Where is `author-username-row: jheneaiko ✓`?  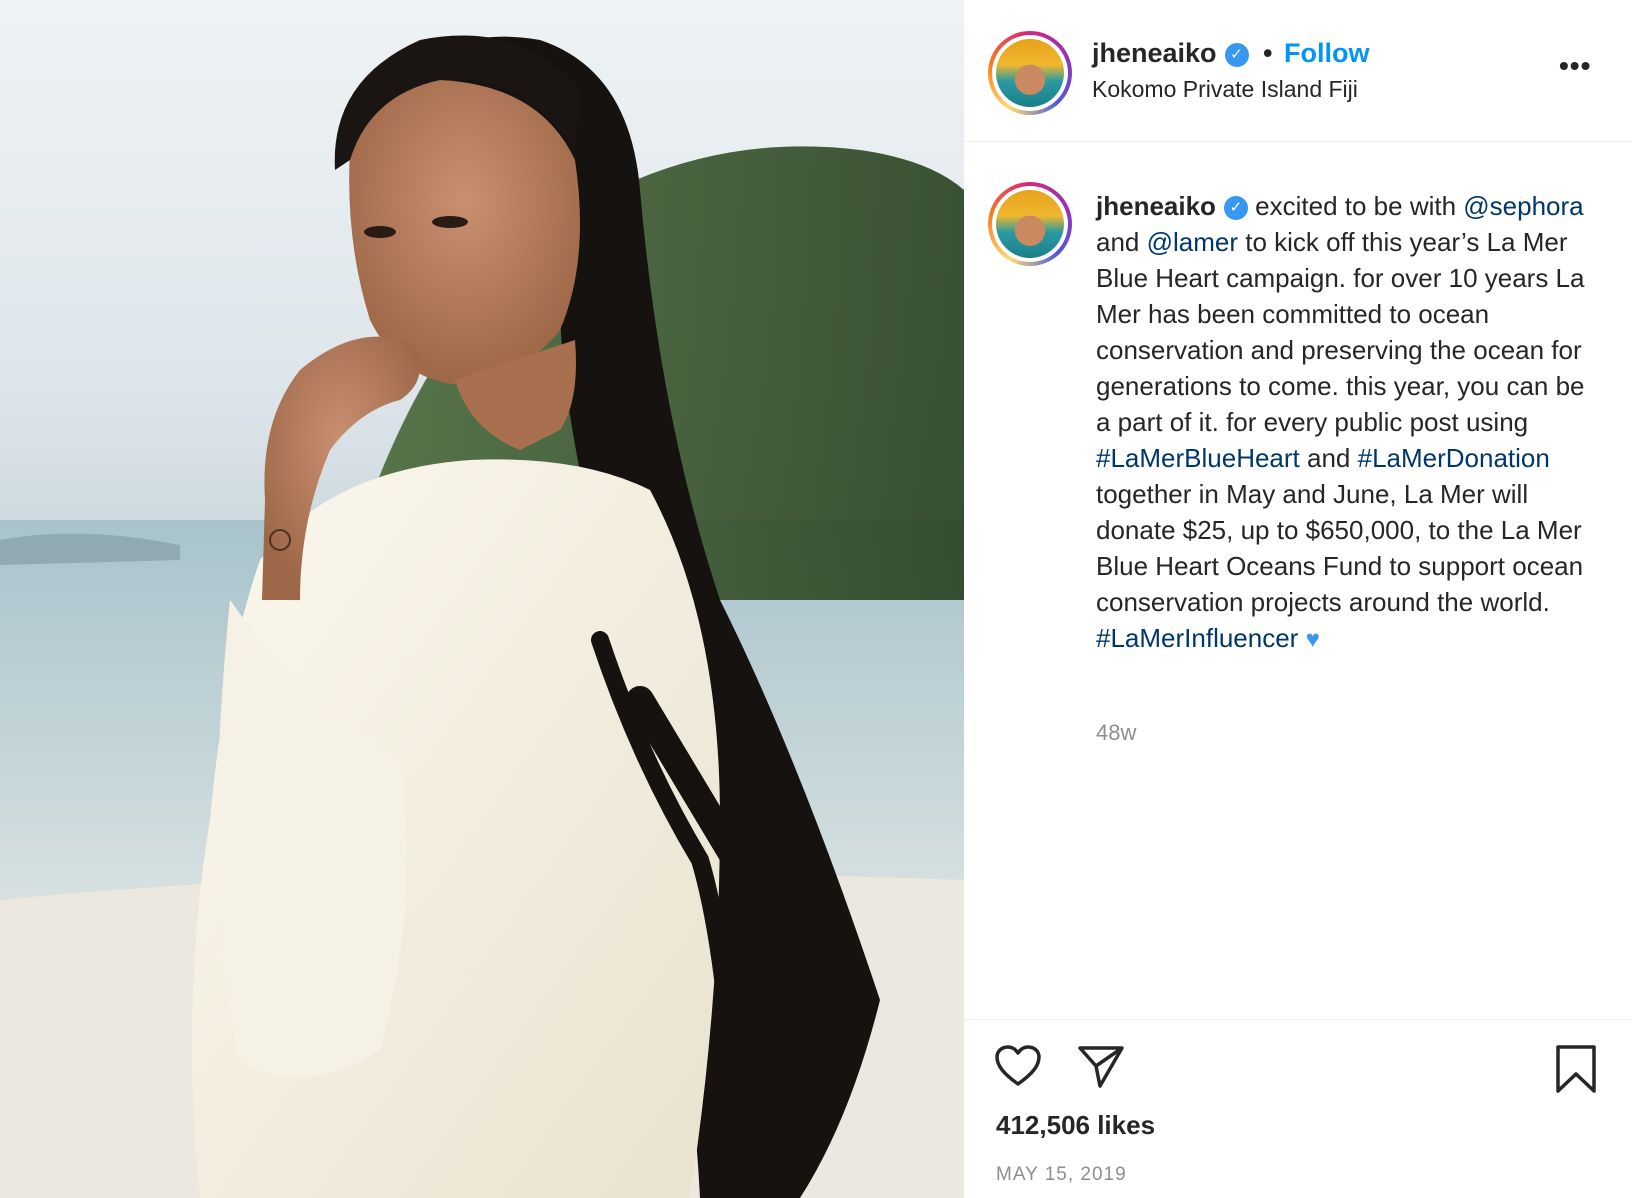 author-username-row: jheneaiko ✓ is located at coordinates (1170, 53).